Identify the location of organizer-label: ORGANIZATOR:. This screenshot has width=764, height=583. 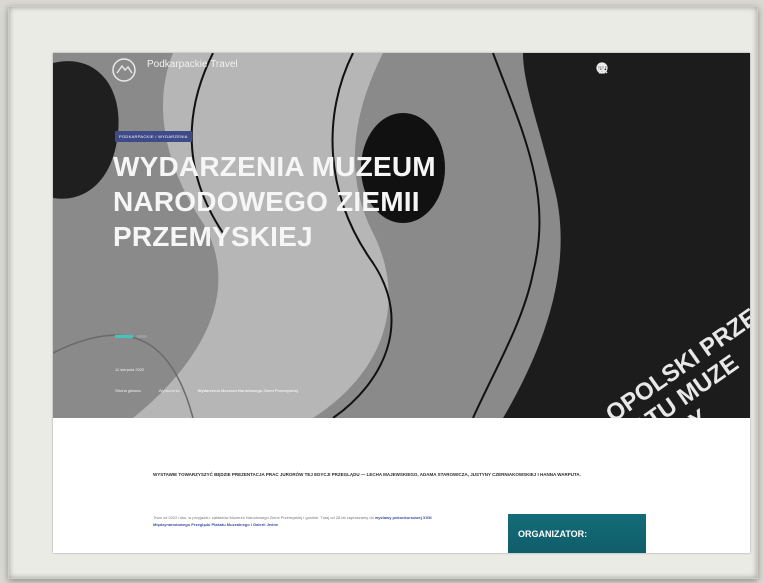
(553, 534).